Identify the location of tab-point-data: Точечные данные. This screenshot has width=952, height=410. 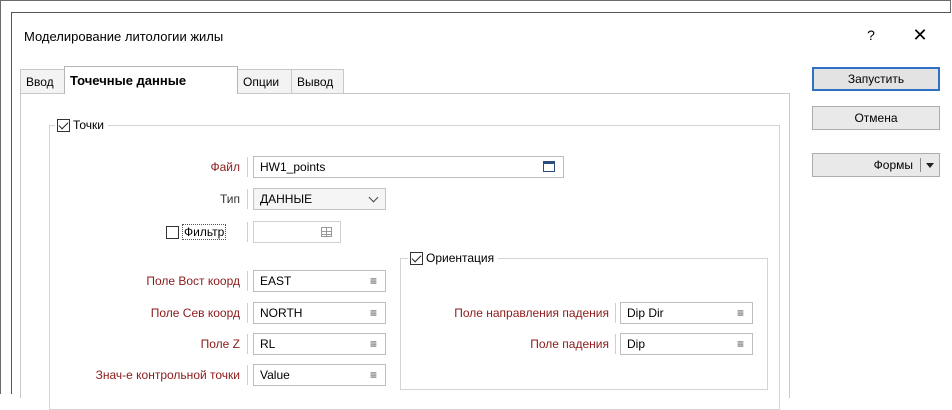
(151, 80).